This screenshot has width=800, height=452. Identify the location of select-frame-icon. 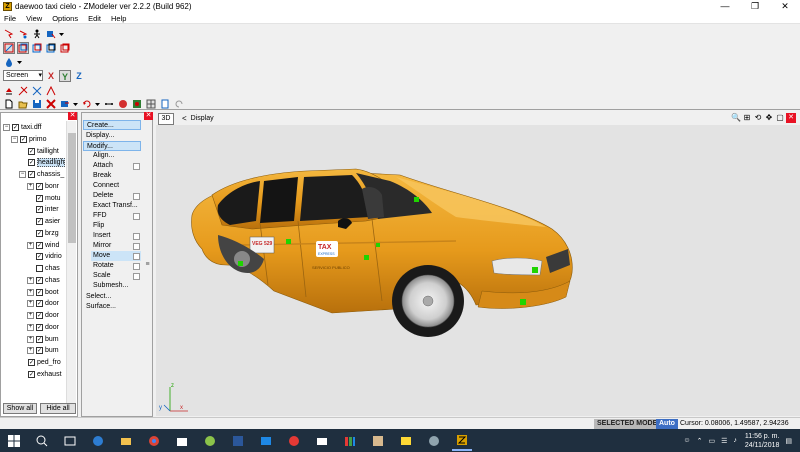
(65, 48).